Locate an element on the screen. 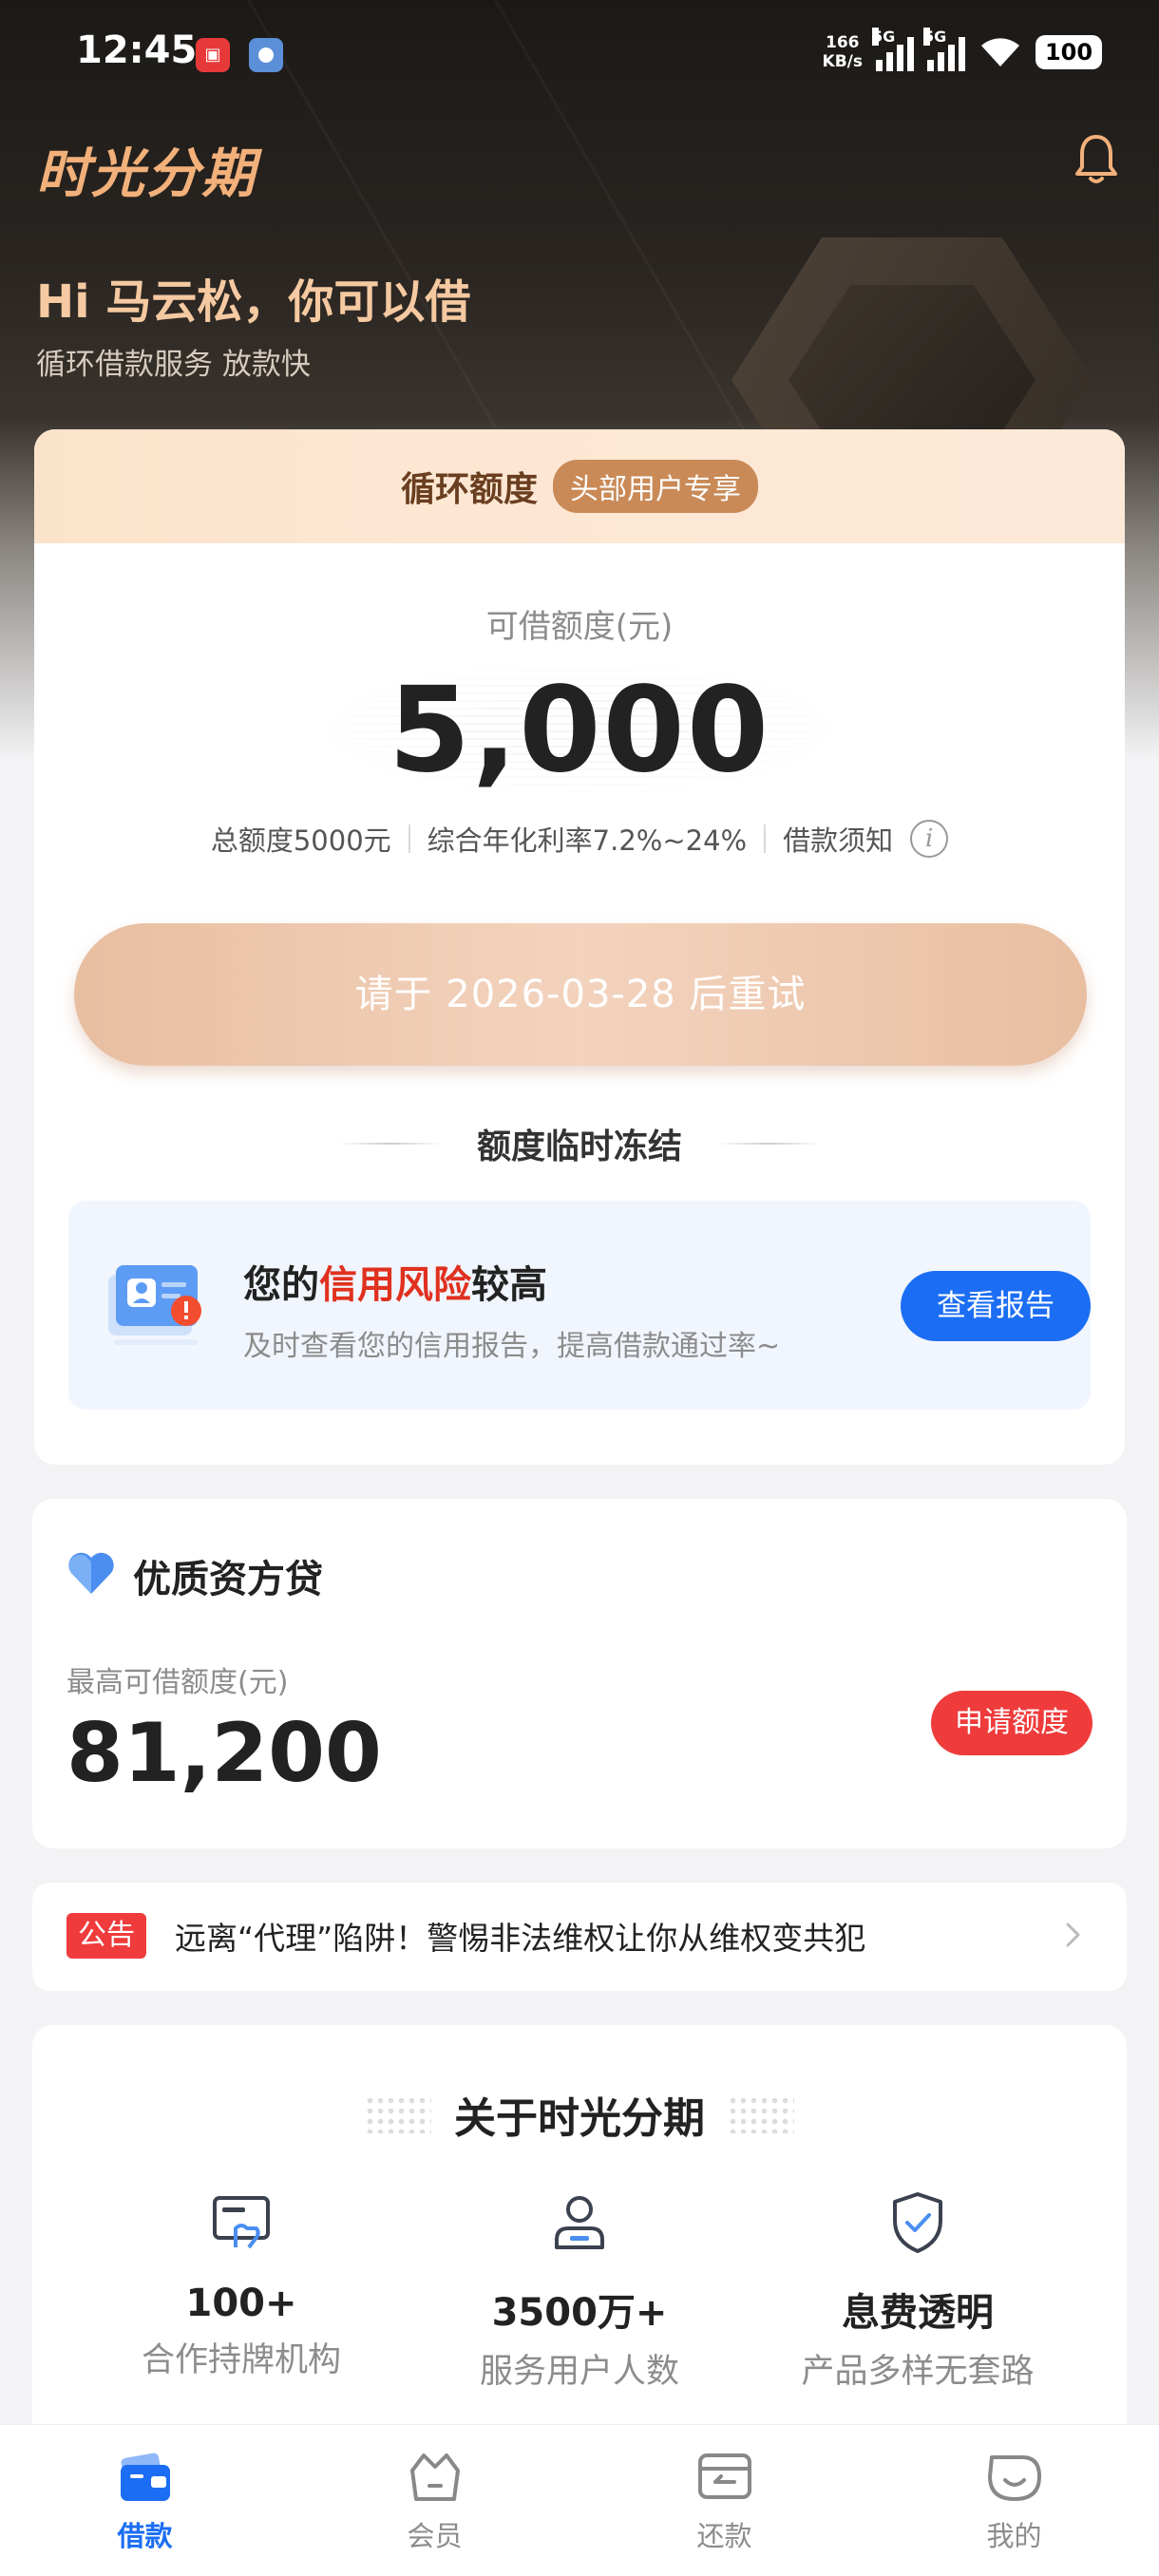 The height and width of the screenshot is (2576, 1159). battery-indicator: 100 is located at coordinates (1069, 52).